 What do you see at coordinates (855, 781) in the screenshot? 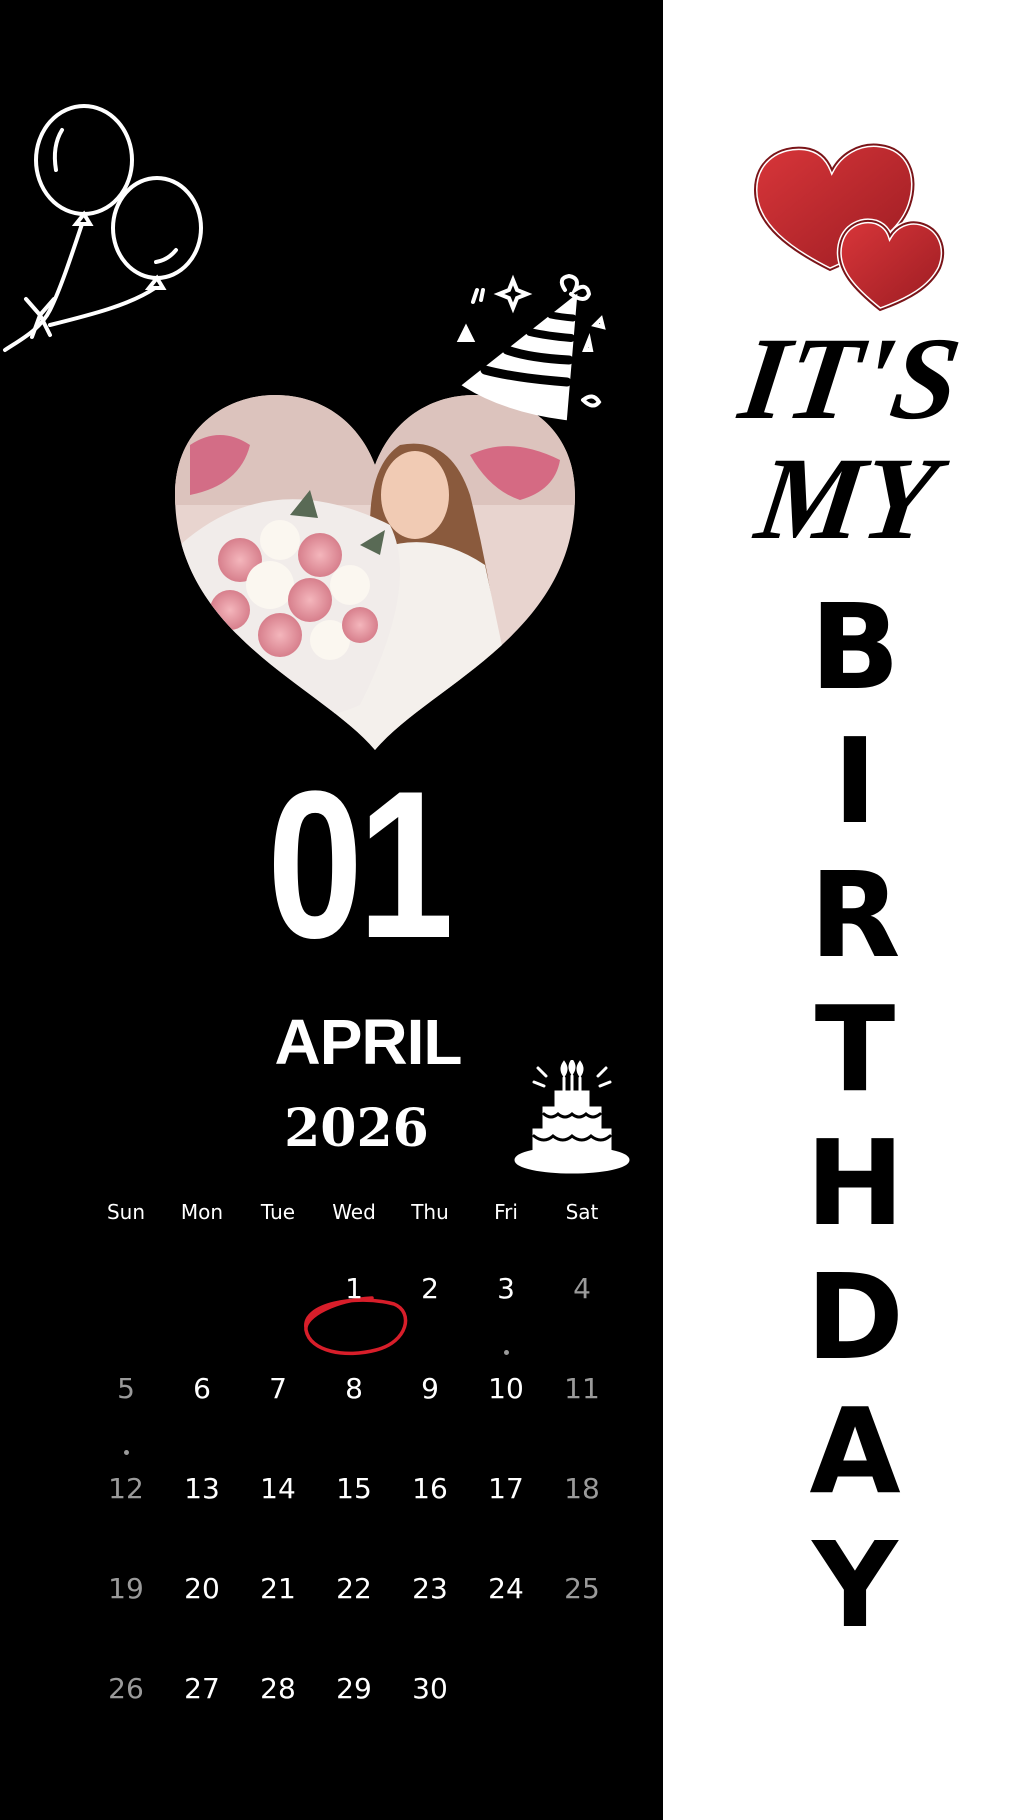
I see `birthday-letter: I` at bounding box center [855, 781].